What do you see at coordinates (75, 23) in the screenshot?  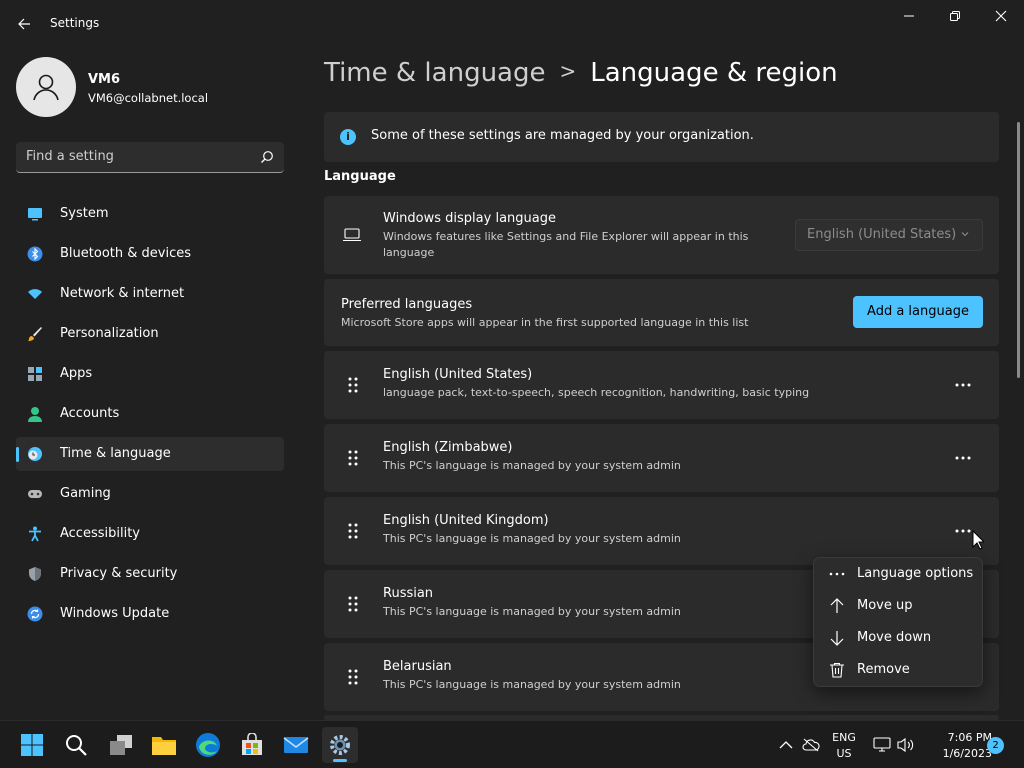 I see `app-title: Settings` at bounding box center [75, 23].